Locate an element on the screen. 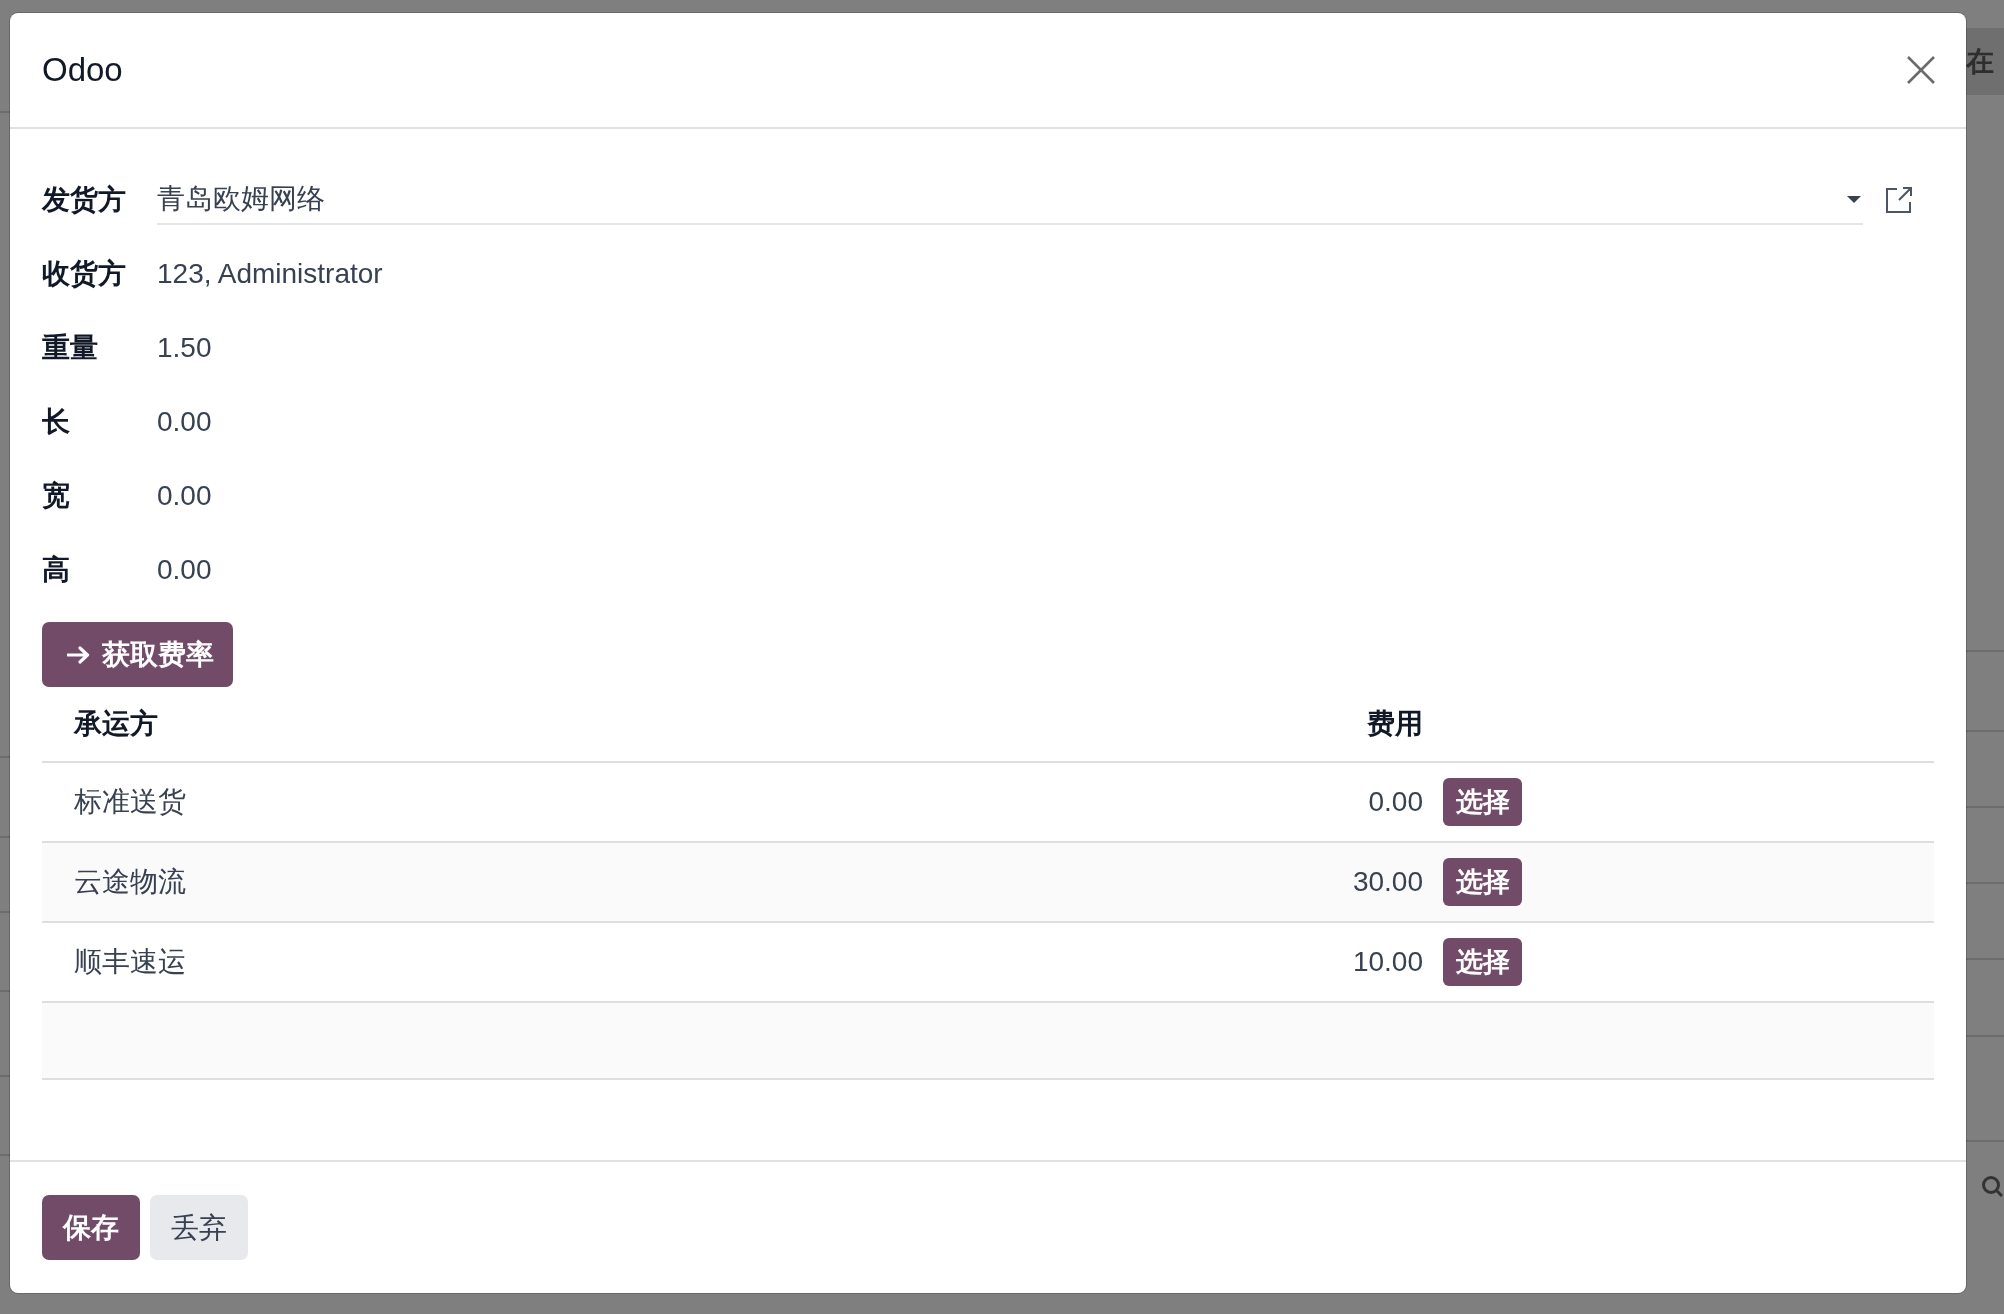  field-label: 高 is located at coordinates (56, 570).